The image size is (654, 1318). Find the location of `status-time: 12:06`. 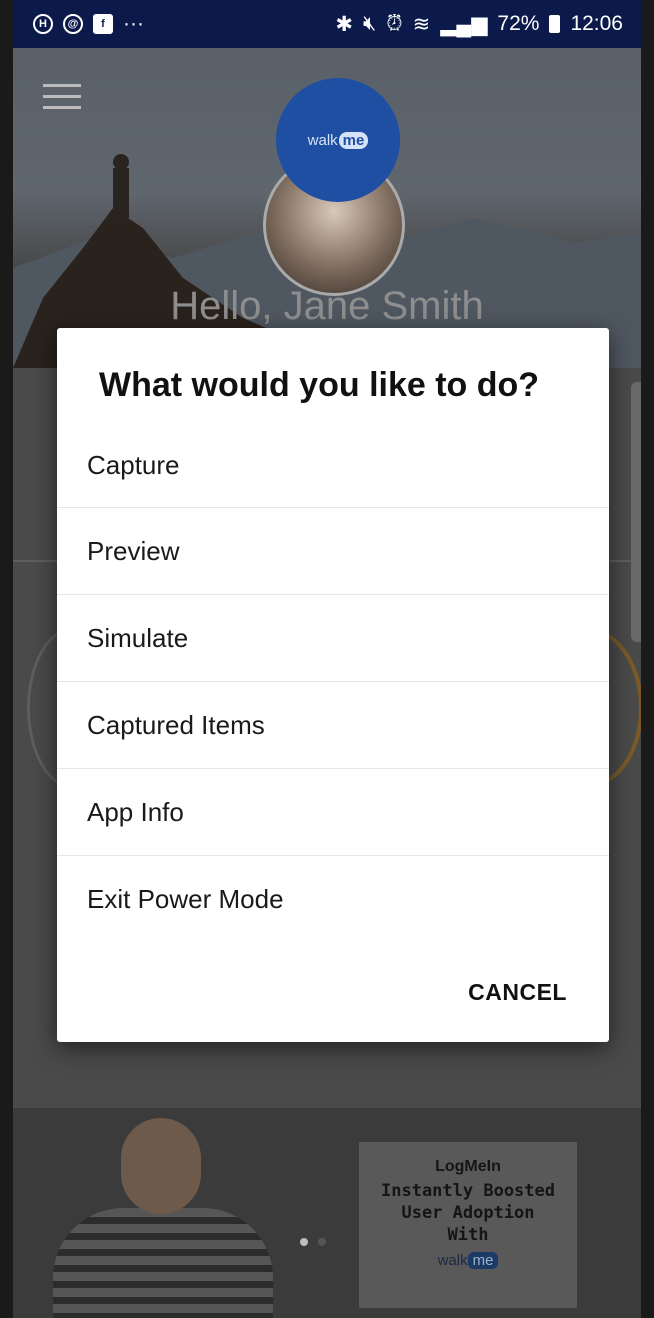

status-time: 12:06 is located at coordinates (596, 23).